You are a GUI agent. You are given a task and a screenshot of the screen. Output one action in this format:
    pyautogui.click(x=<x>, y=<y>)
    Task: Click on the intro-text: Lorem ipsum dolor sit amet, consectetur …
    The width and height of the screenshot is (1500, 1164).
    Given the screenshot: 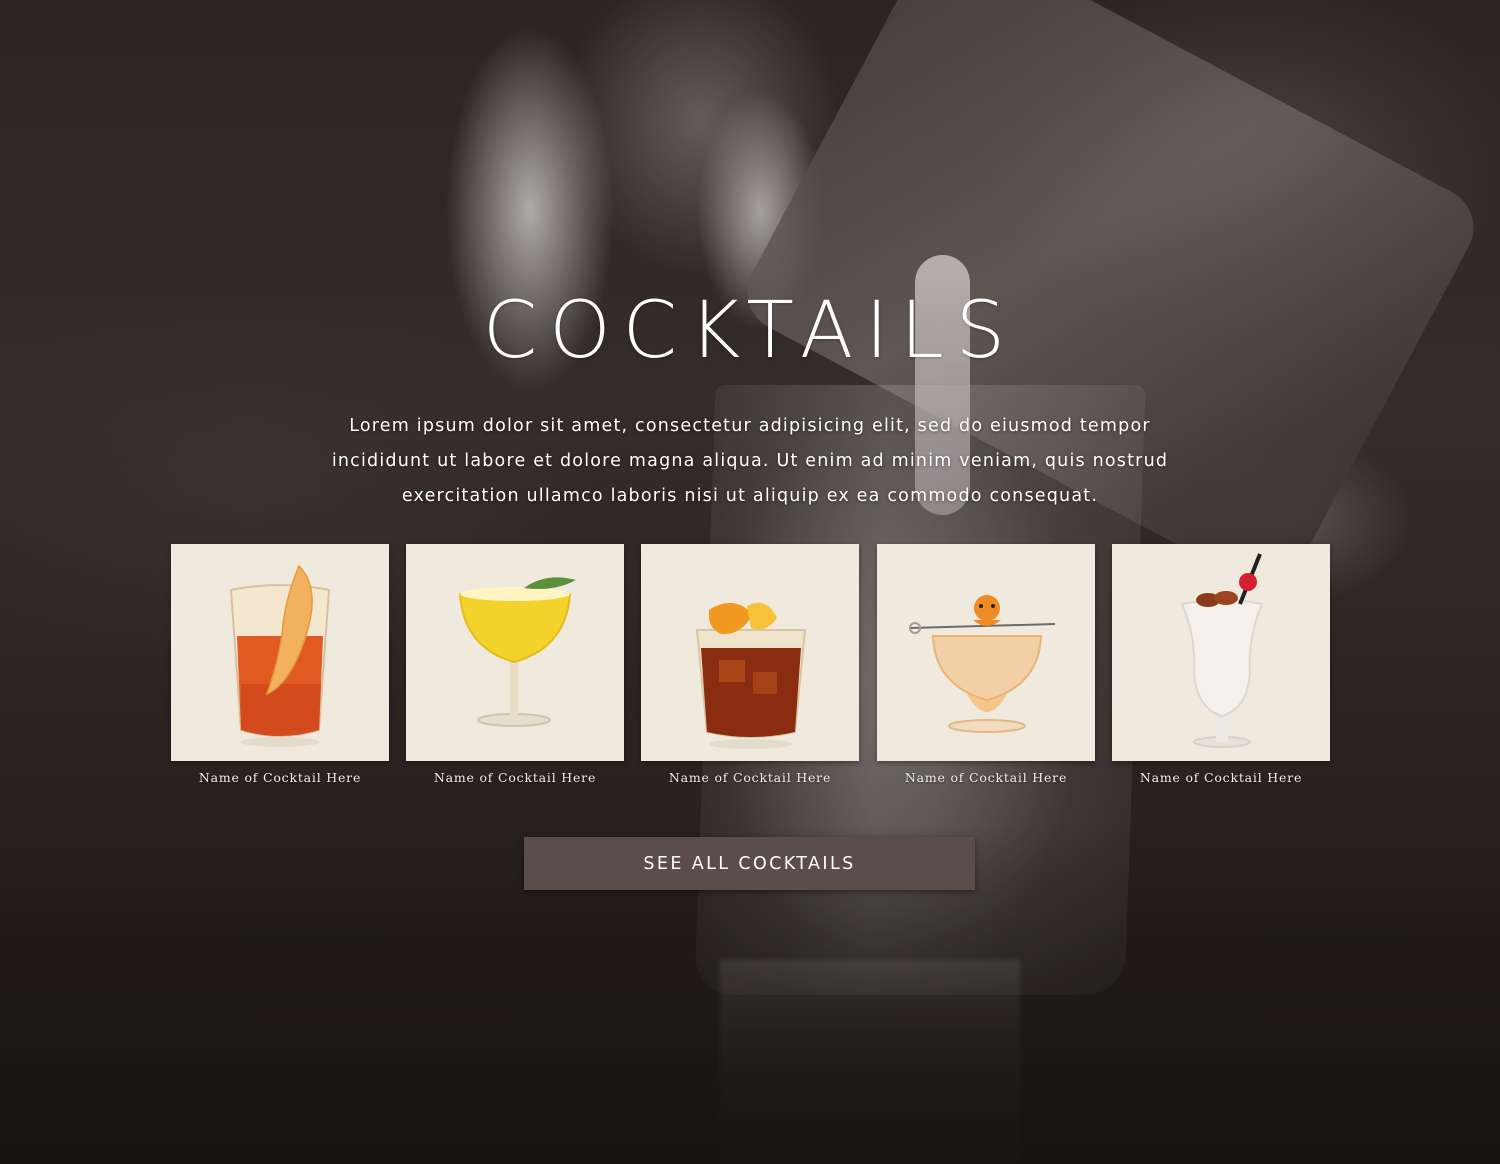 What is the action you would take?
    pyautogui.click(x=750, y=461)
    